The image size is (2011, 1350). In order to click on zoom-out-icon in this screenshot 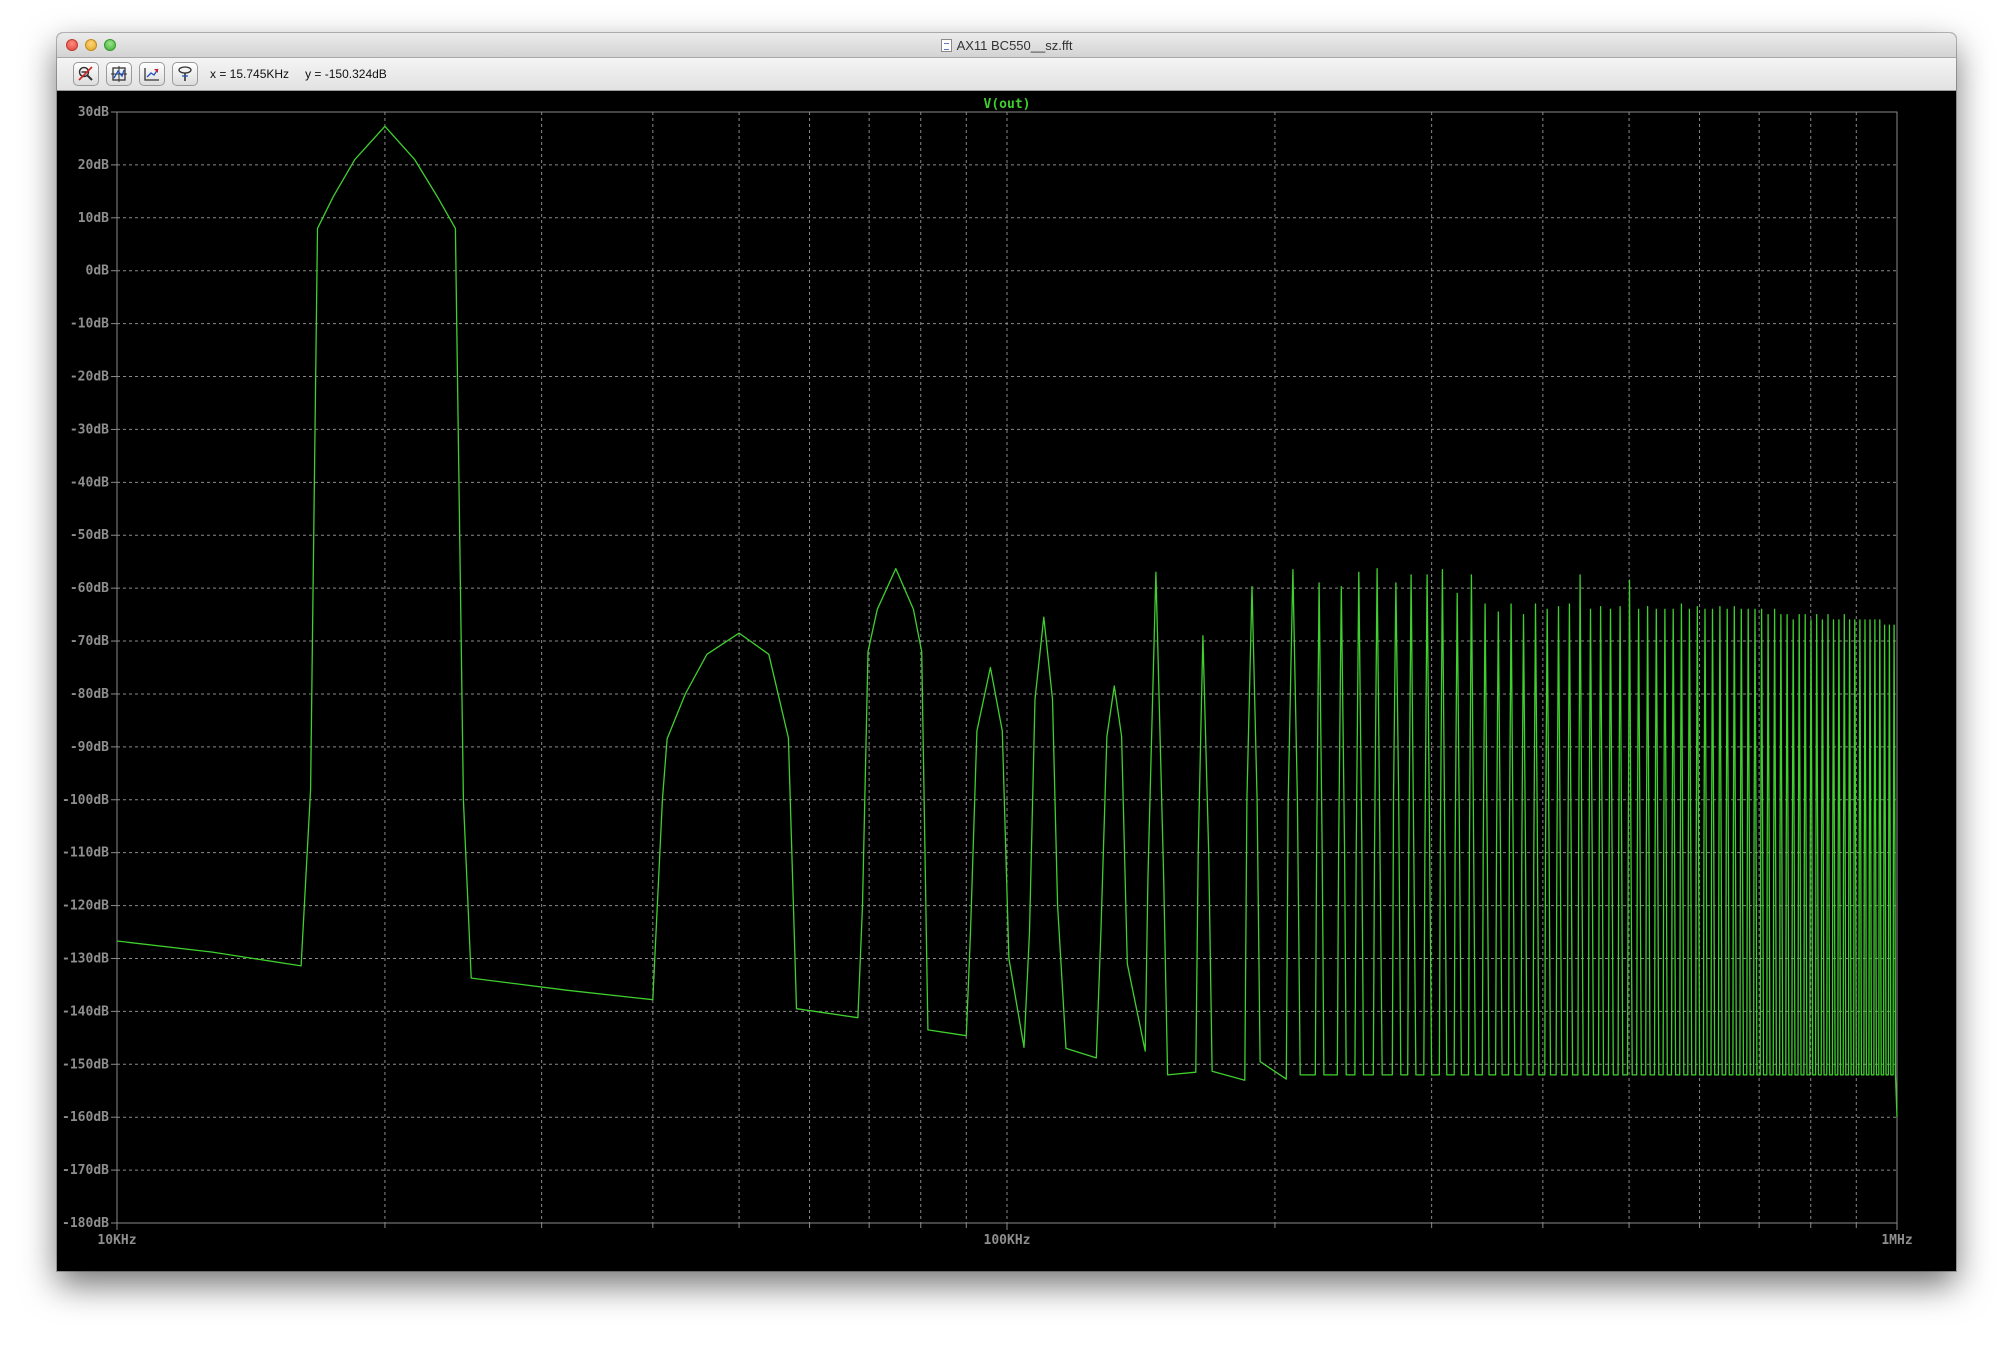, I will do `click(85, 73)`.